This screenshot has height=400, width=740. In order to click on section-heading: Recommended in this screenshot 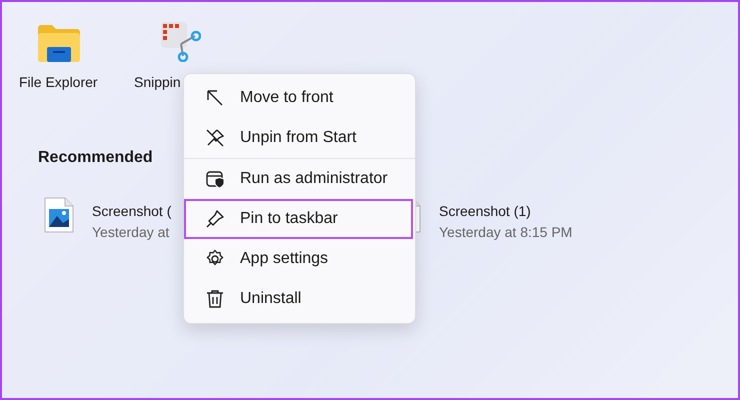, I will do `click(96, 158)`.